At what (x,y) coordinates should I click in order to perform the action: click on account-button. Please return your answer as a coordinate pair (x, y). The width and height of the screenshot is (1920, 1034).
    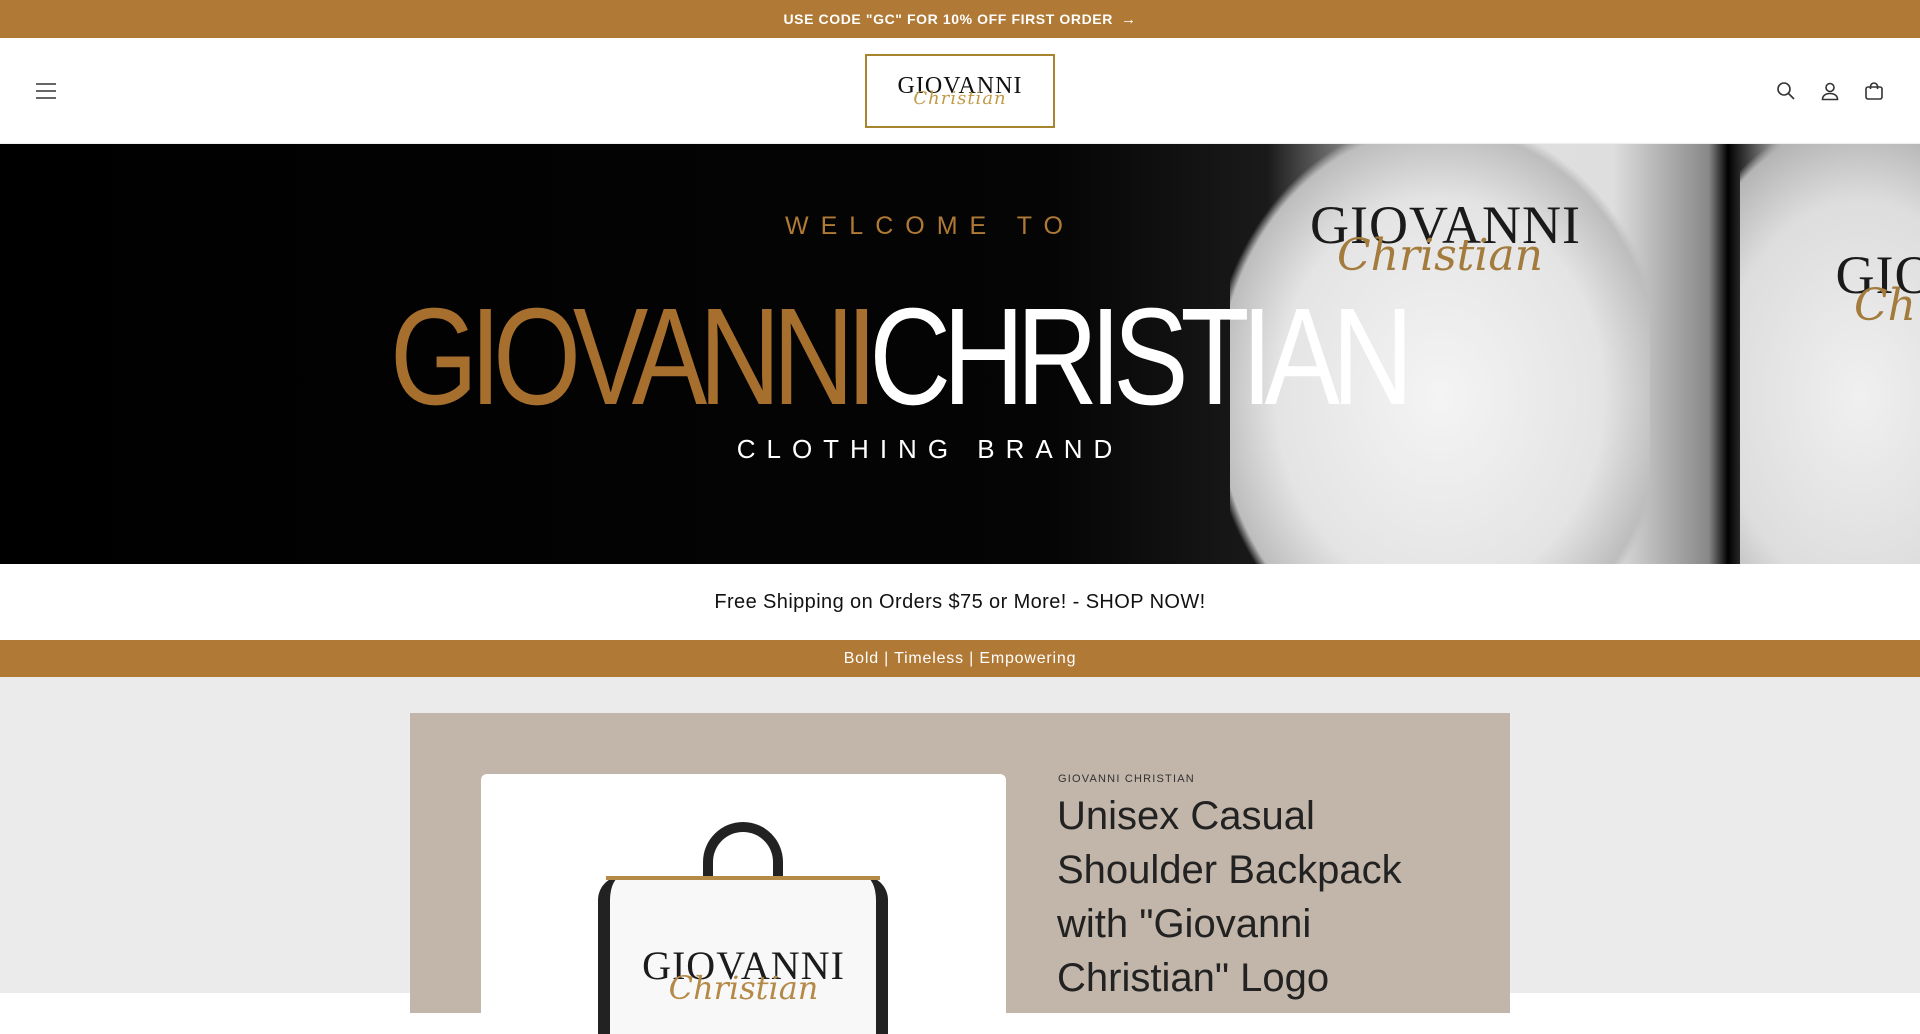
    Looking at the image, I should click on (1830, 91).